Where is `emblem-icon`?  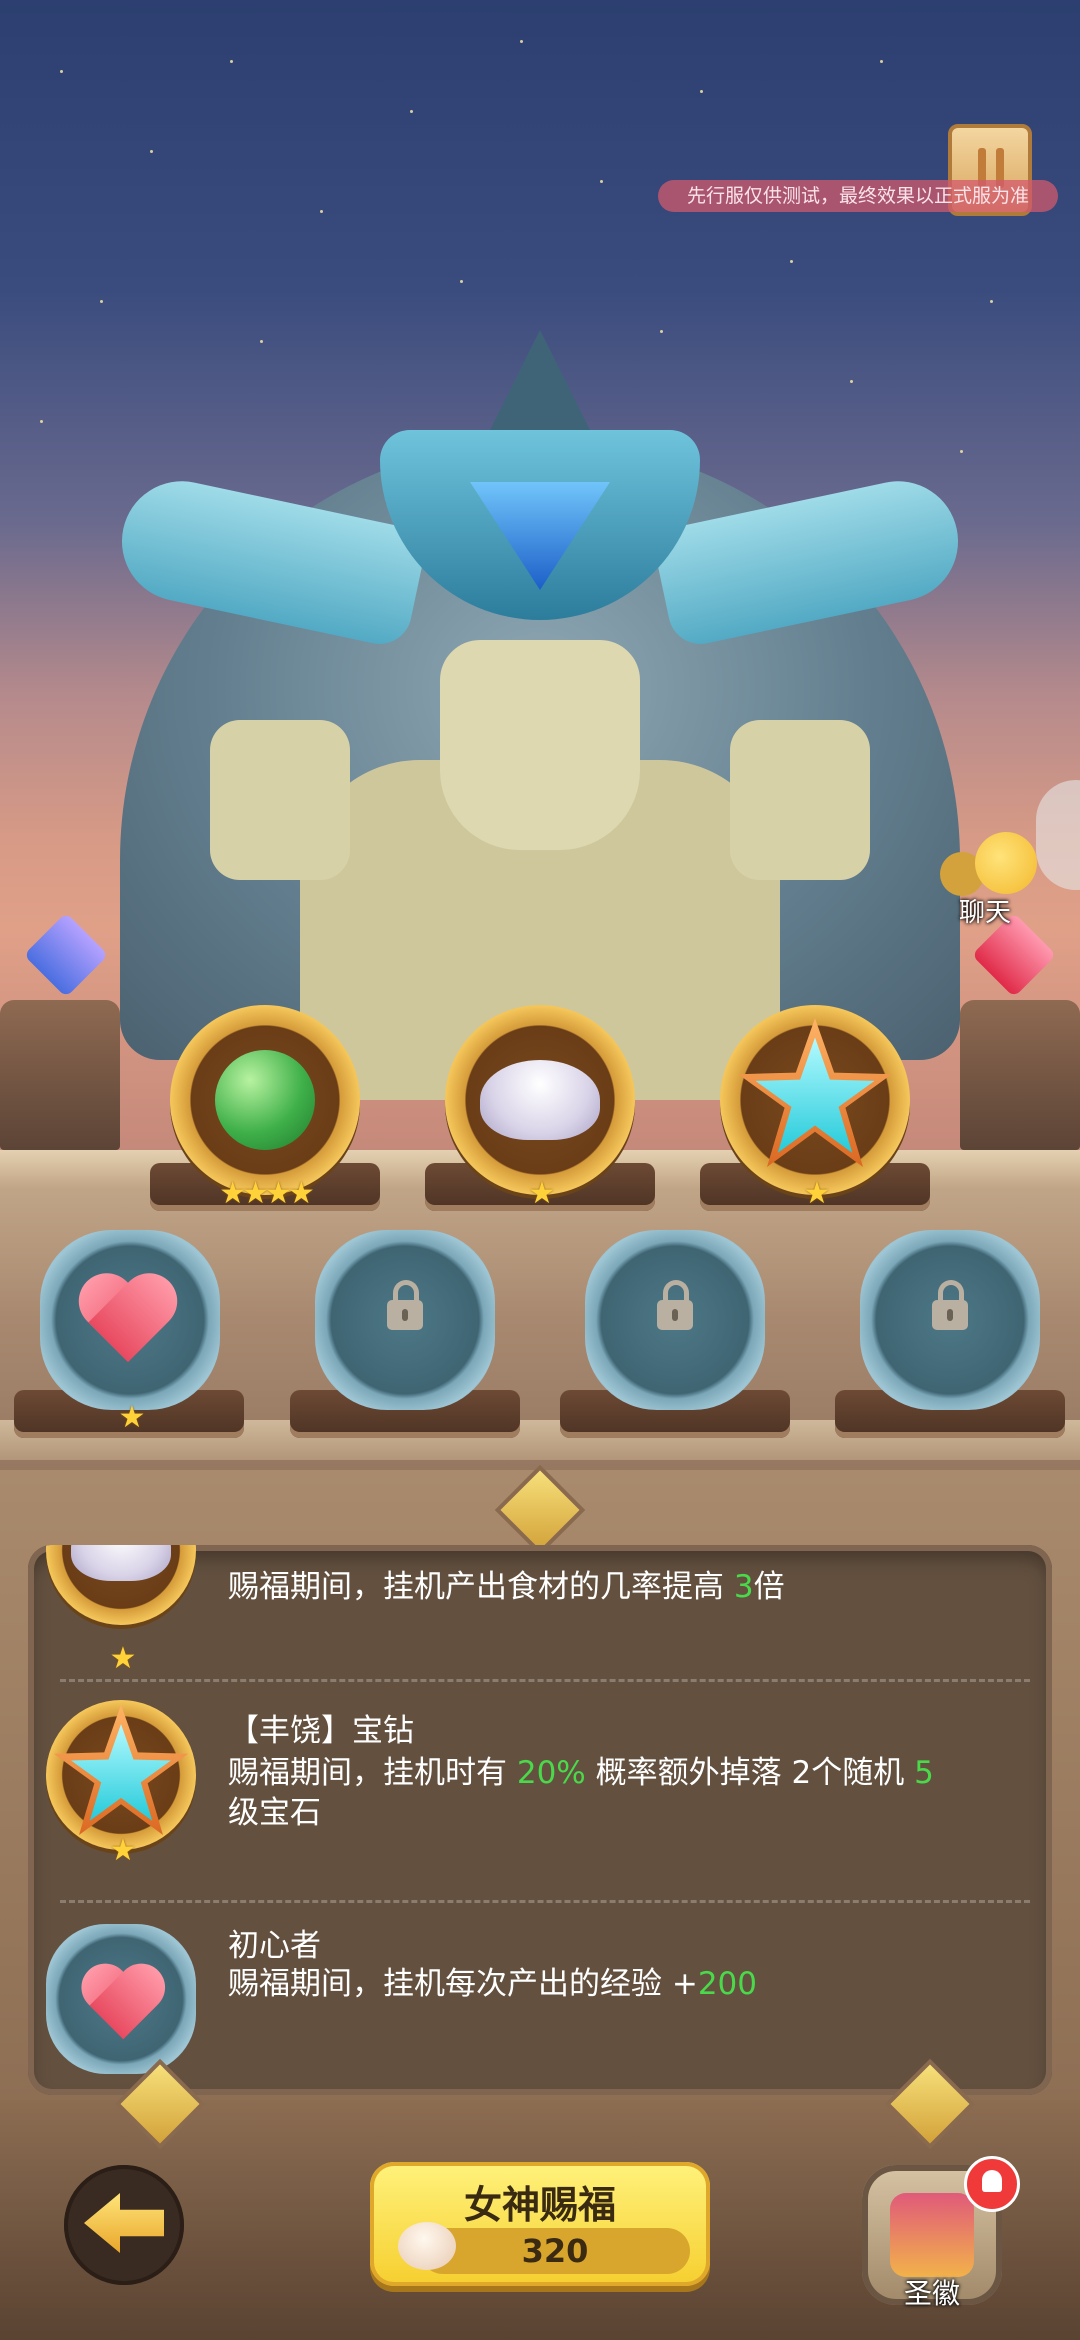
emblem-icon is located at coordinates (932, 2235).